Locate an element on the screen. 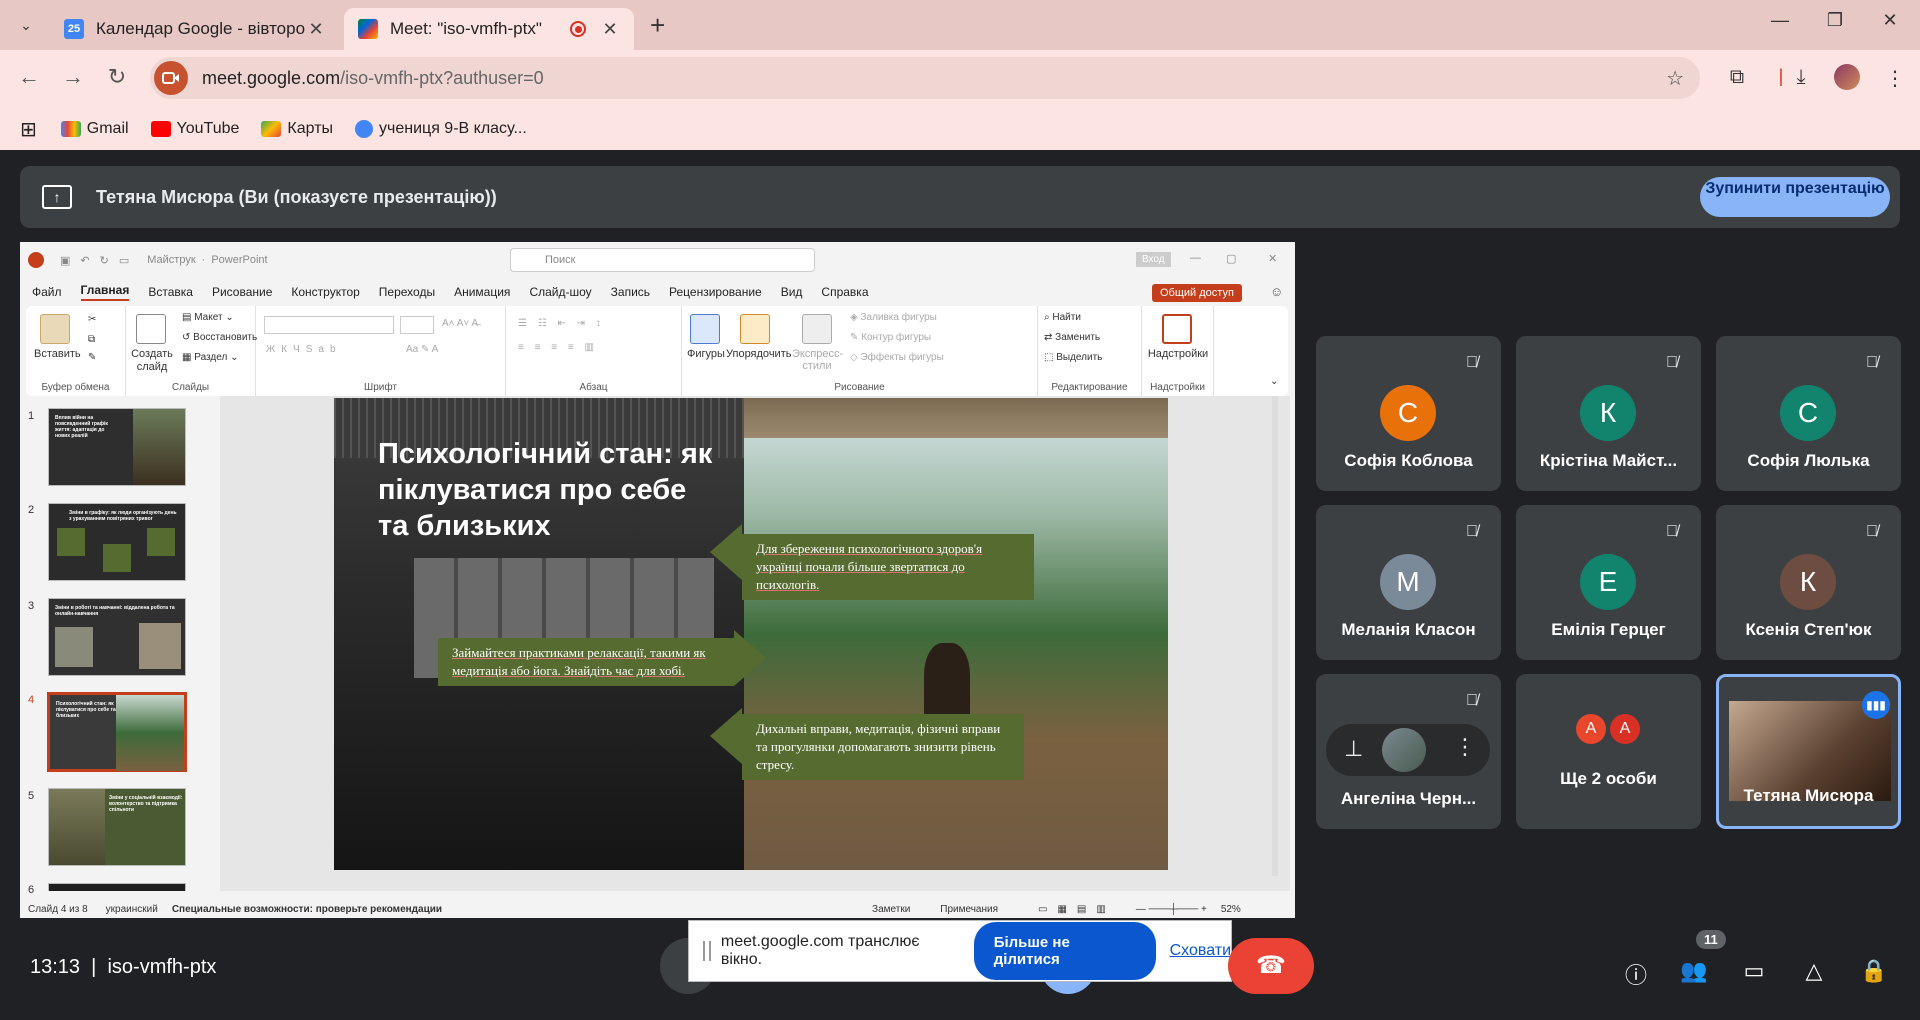  bookmark-star-icon: ☆ is located at coordinates (1675, 78).